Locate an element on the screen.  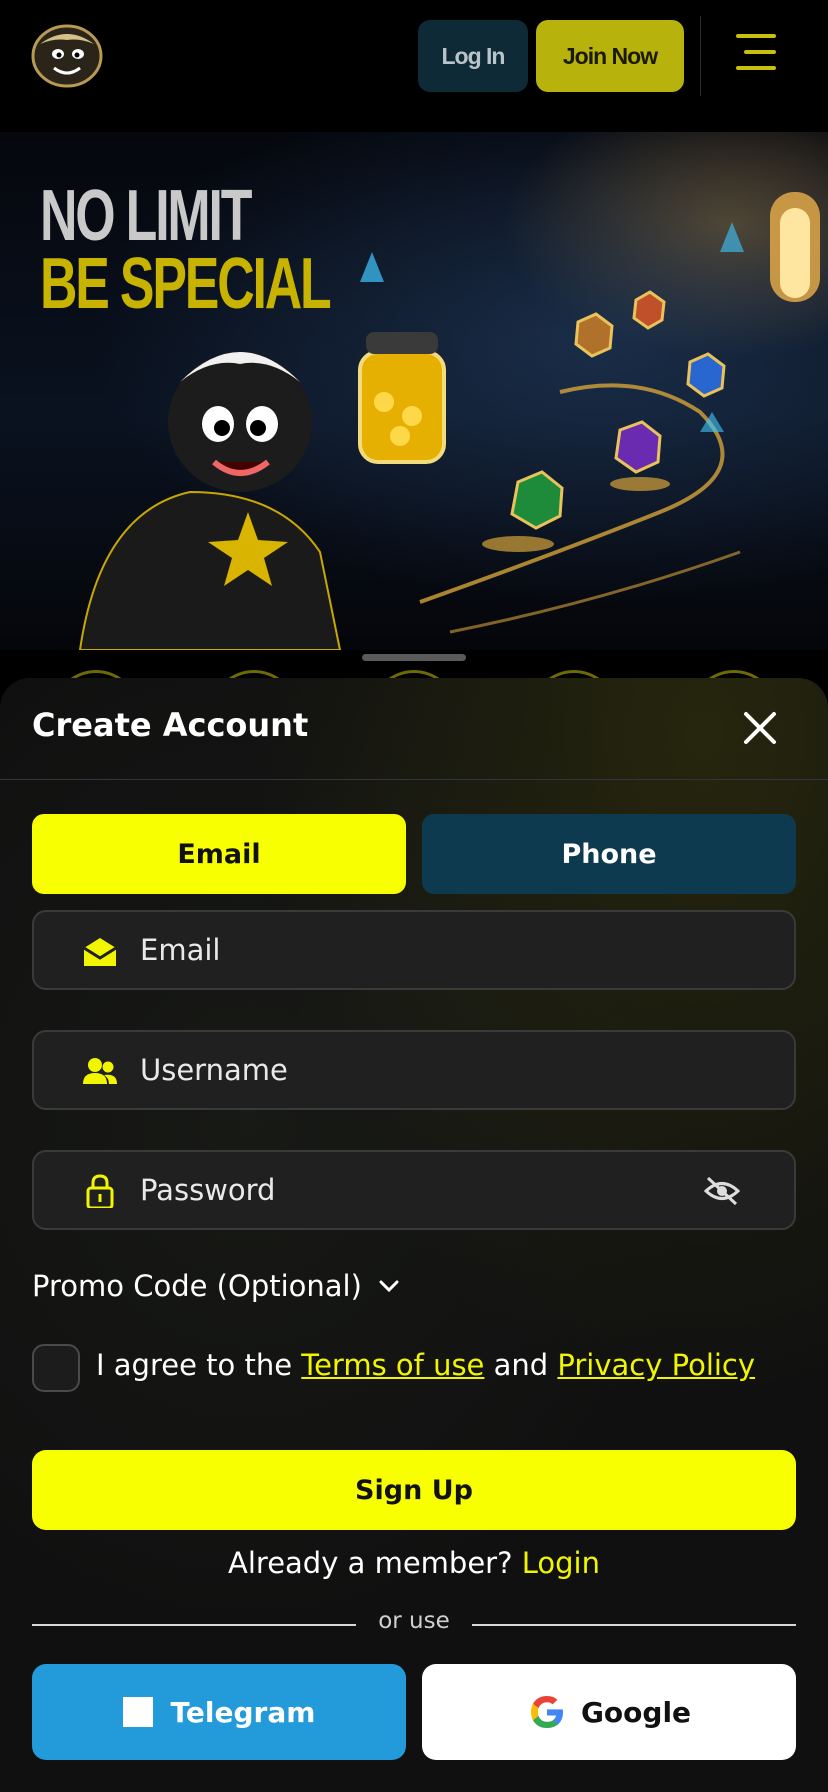
top-header: Log In Join Now is located at coordinates (414, 66).